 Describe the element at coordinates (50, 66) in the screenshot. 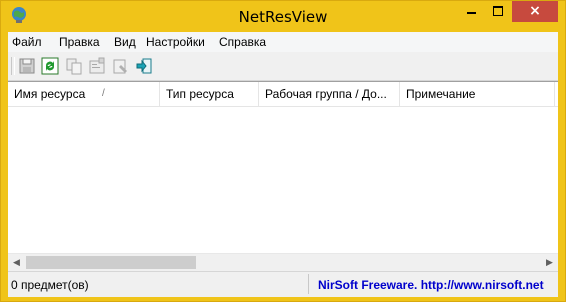

I see `refresh-icon` at that location.